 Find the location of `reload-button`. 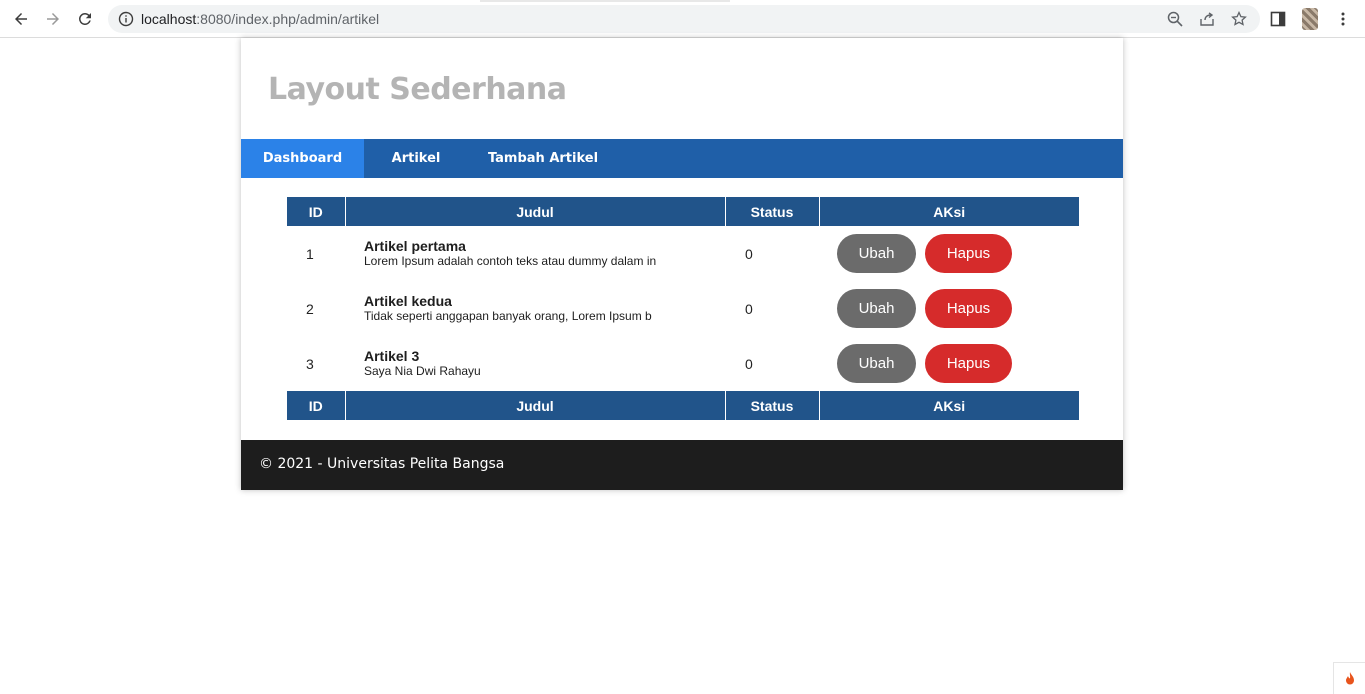

reload-button is located at coordinates (85, 19).